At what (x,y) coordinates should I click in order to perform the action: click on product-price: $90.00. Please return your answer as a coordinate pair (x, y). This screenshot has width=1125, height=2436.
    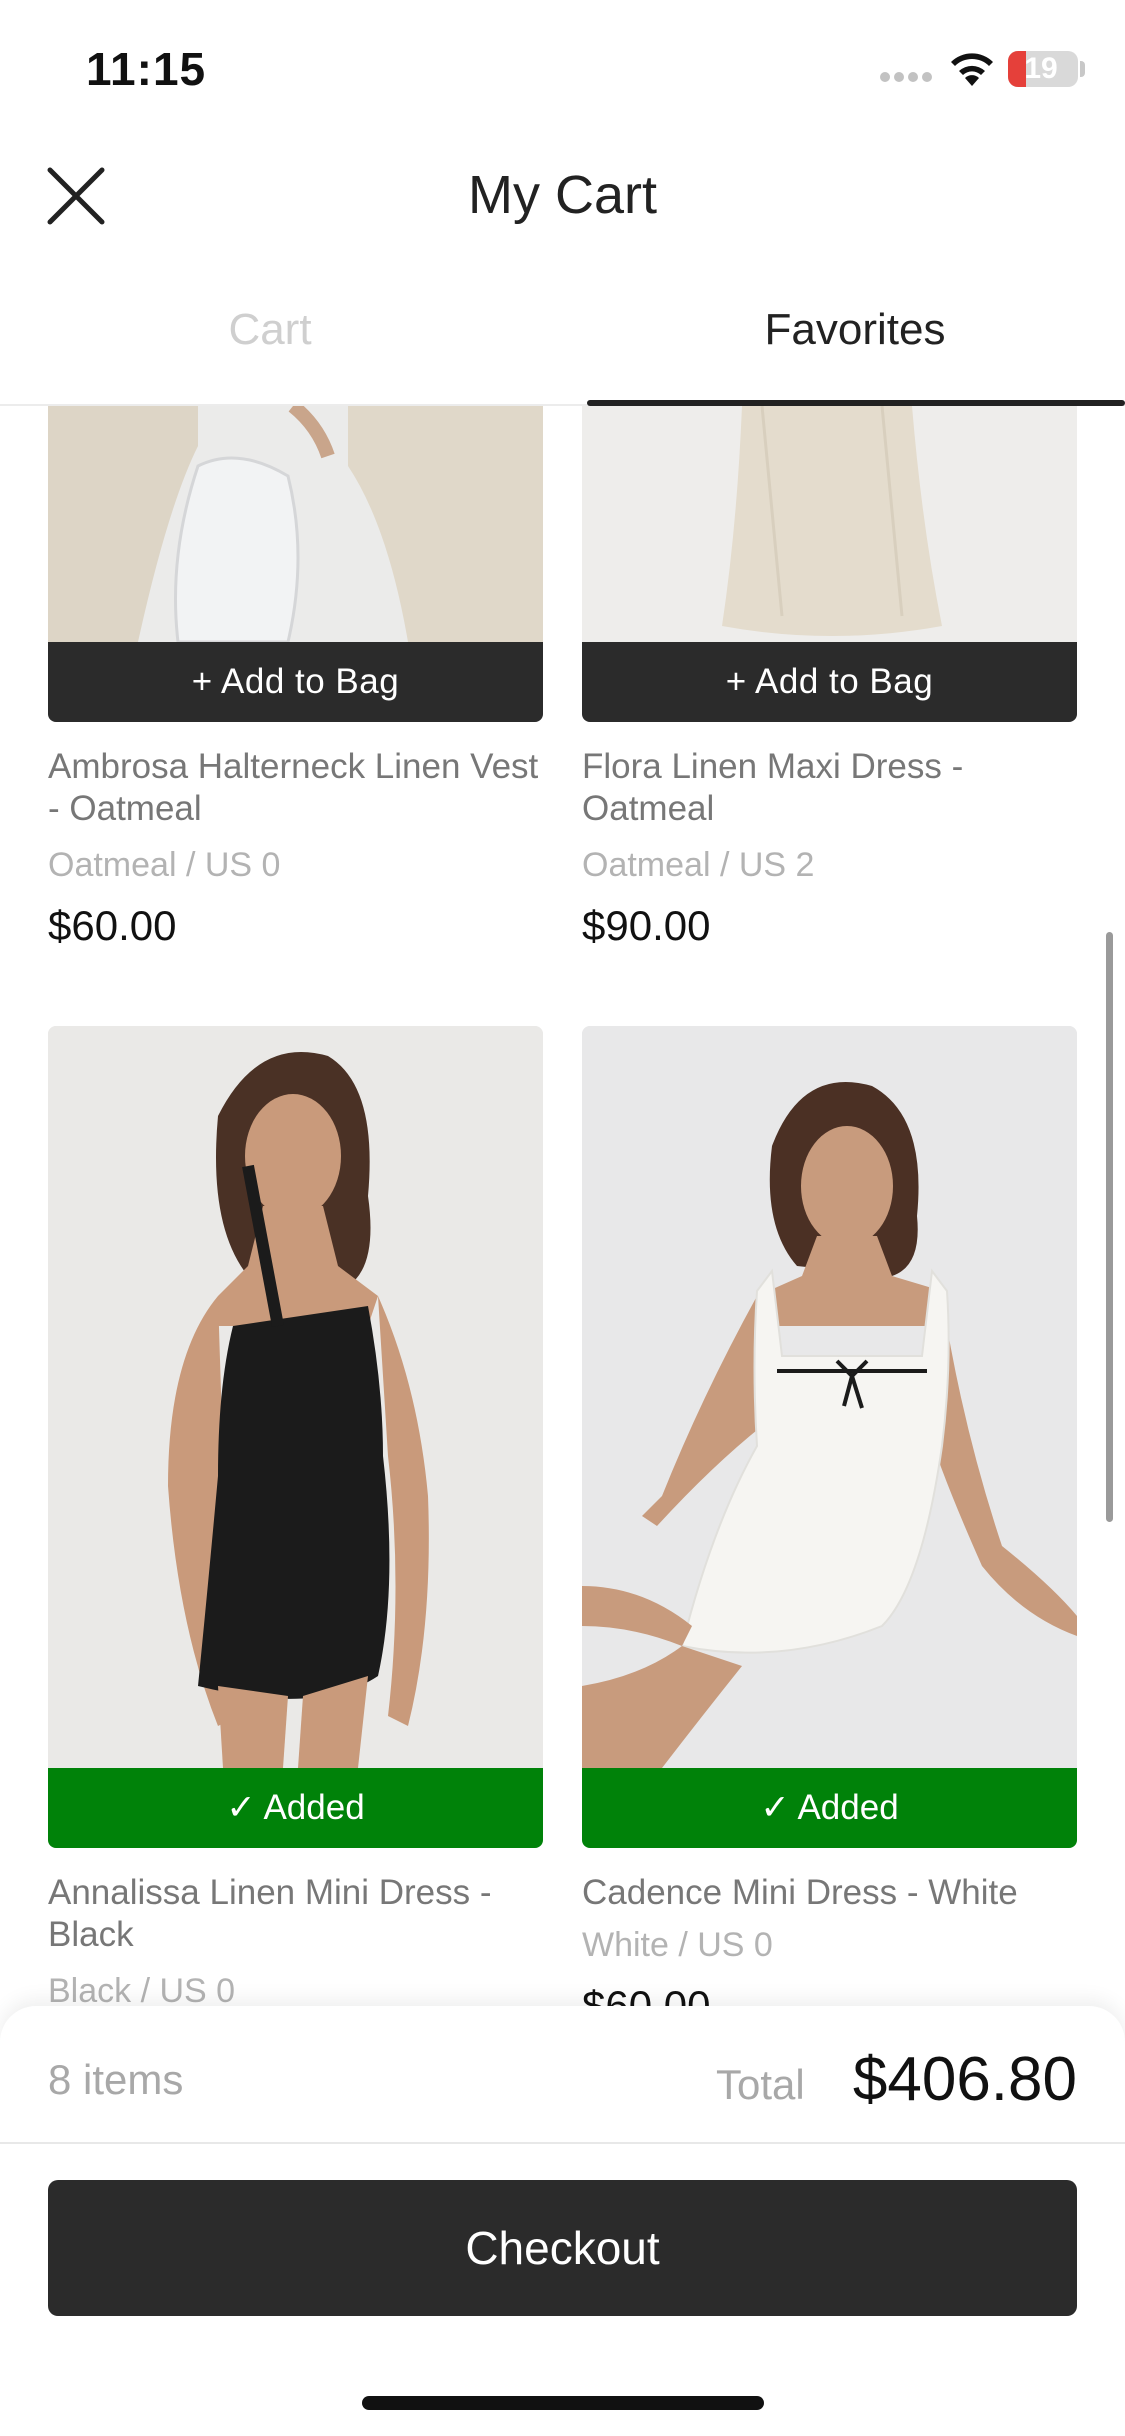
    Looking at the image, I should click on (646, 925).